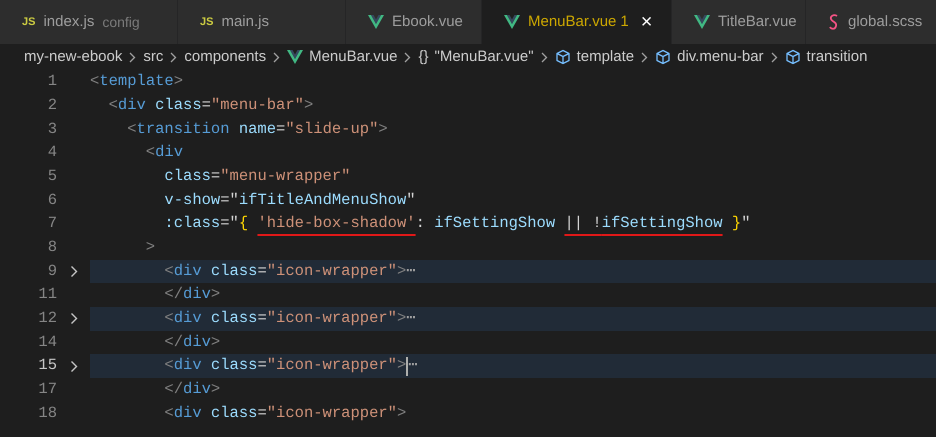  What do you see at coordinates (47, 365) in the screenshot?
I see `line-number: 15` at bounding box center [47, 365].